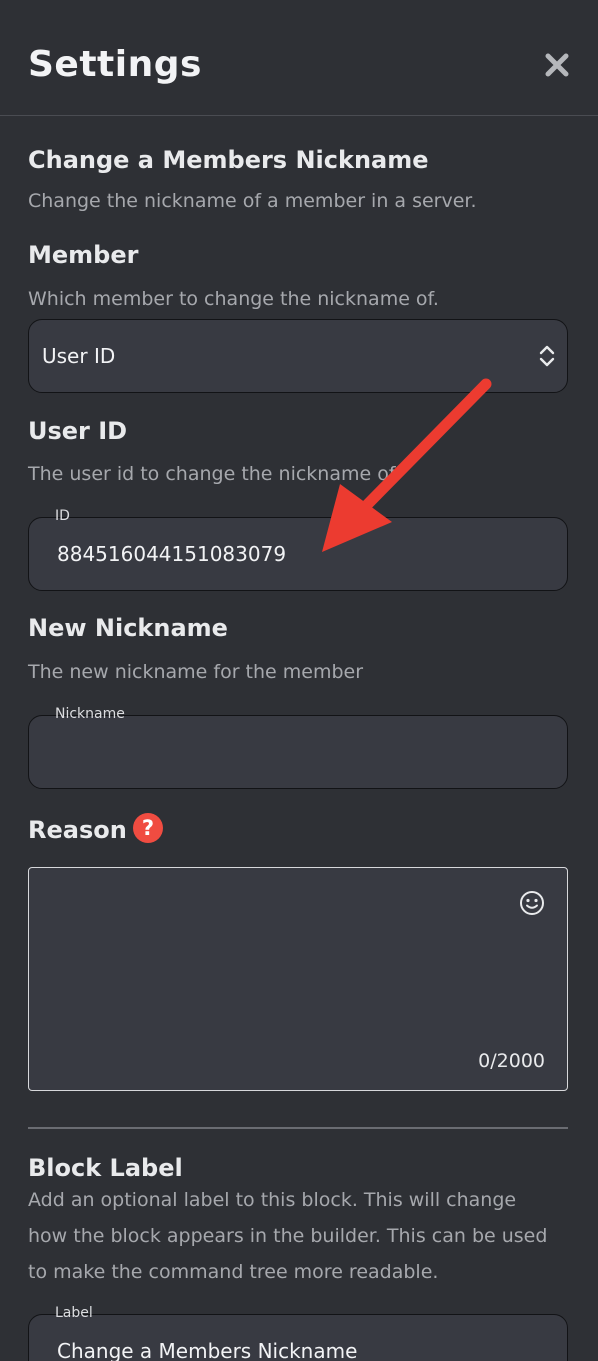  Describe the element at coordinates (74, 1313) in the screenshot. I see `block-label-field-label: Label` at that location.